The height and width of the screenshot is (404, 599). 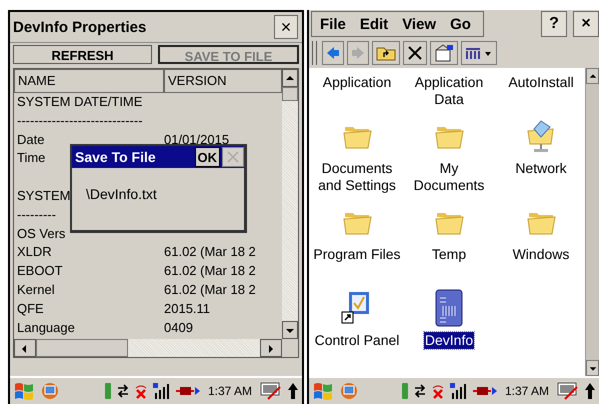 What do you see at coordinates (80, 27) in the screenshot?
I see `window-title: DevInfo Properties` at bounding box center [80, 27].